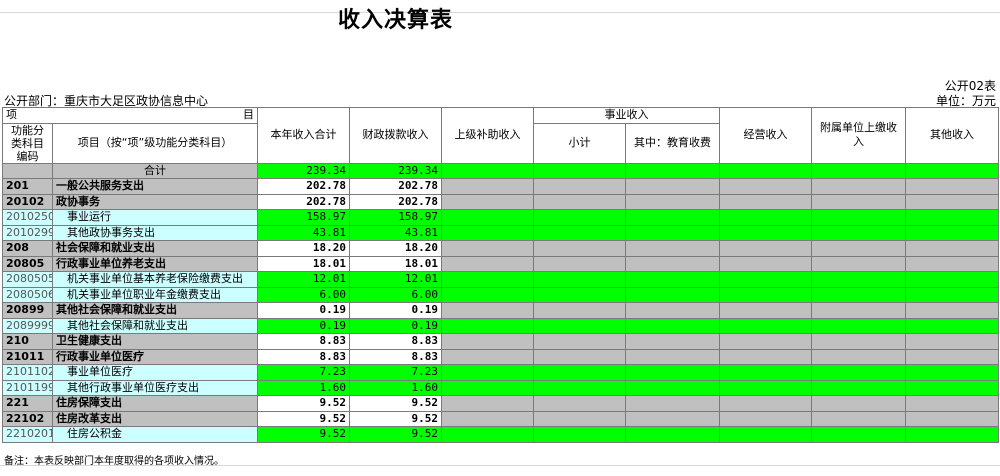  What do you see at coordinates (27, 263) in the screenshot?
I see `row-code-cell: 20805` at bounding box center [27, 263].